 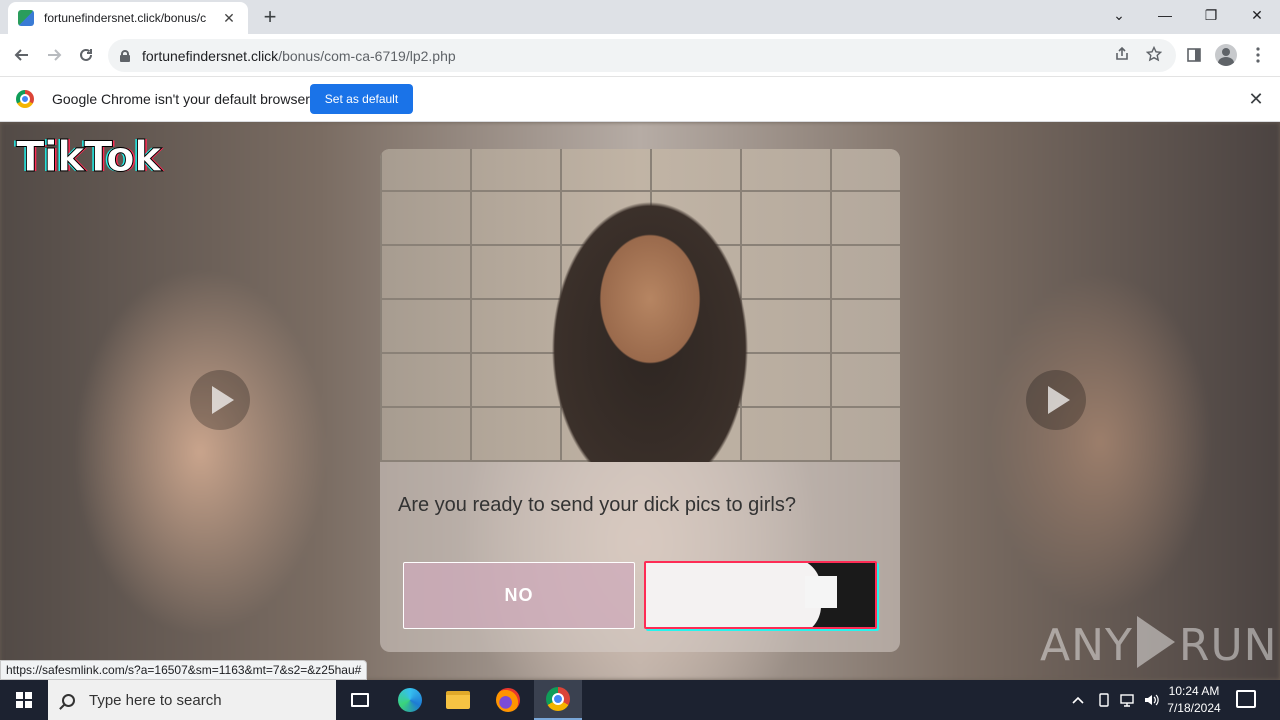 I want to click on reload-icon, so click(x=86, y=54).